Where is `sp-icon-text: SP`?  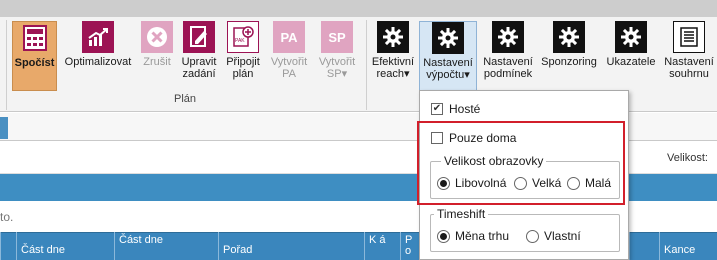
sp-icon-text: SP is located at coordinates (337, 37).